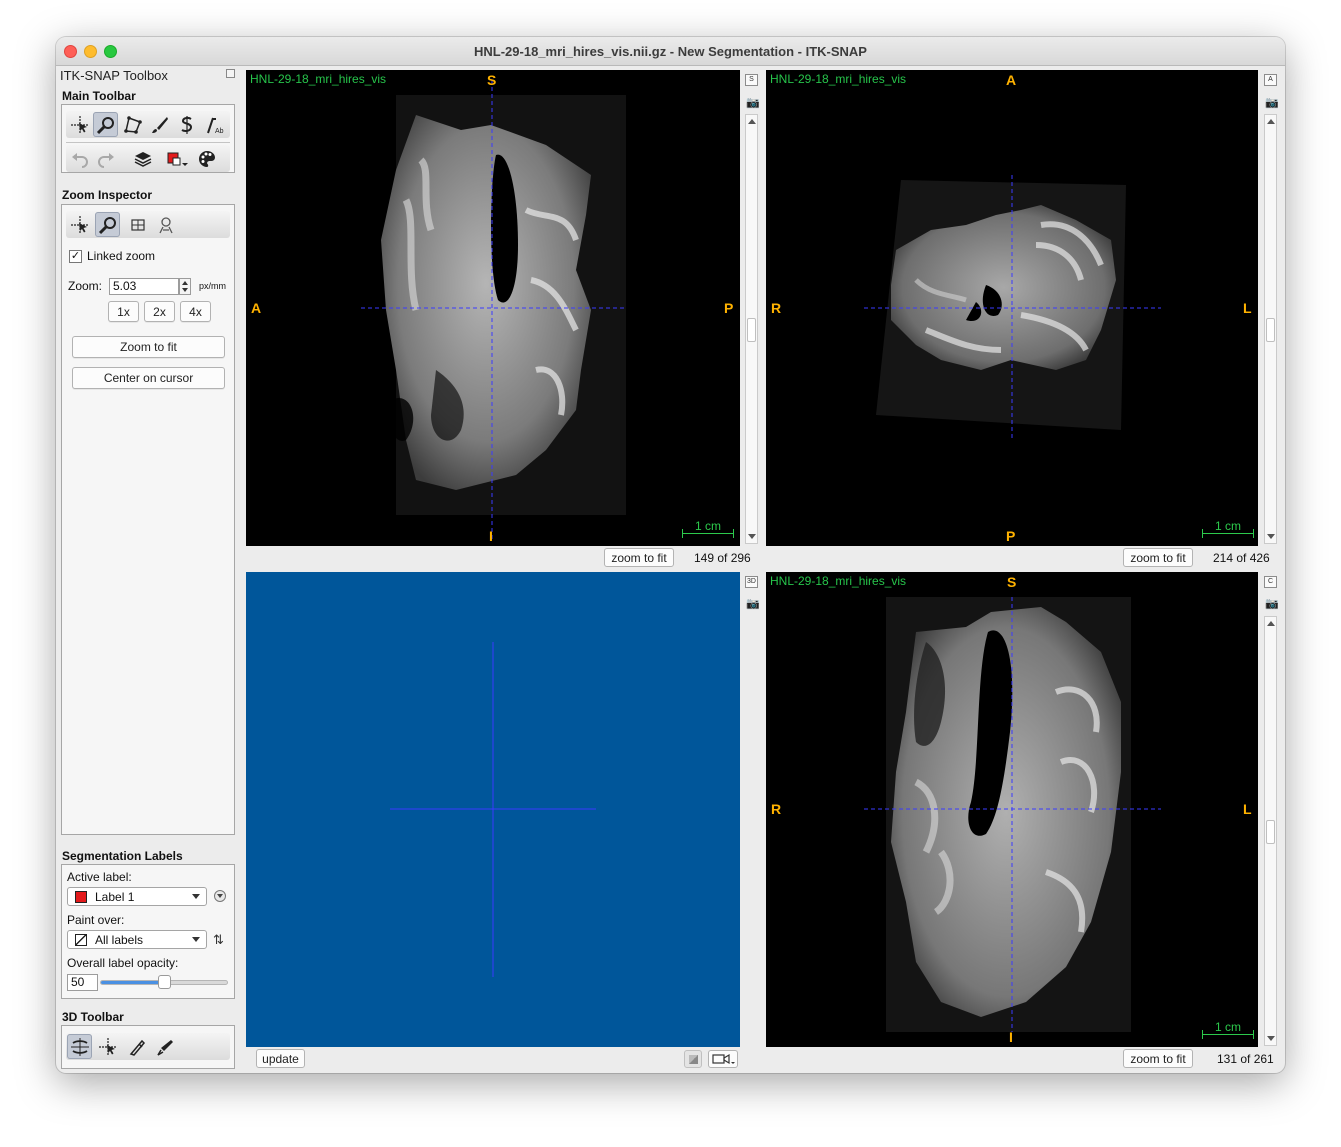  Describe the element at coordinates (144, 286) in the screenshot. I see `zoom-value-input: 5.03` at that location.